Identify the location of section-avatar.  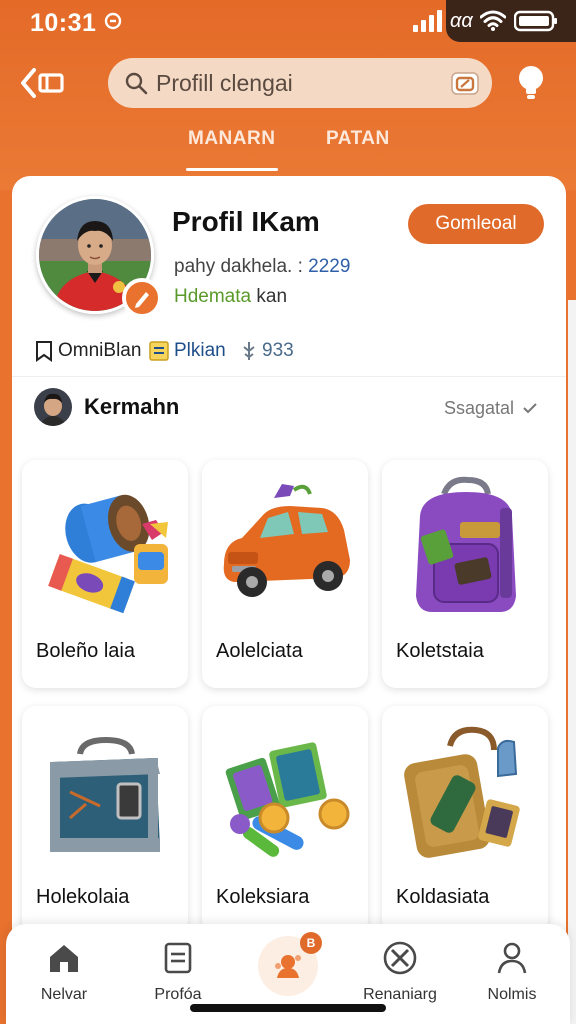
(53, 407).